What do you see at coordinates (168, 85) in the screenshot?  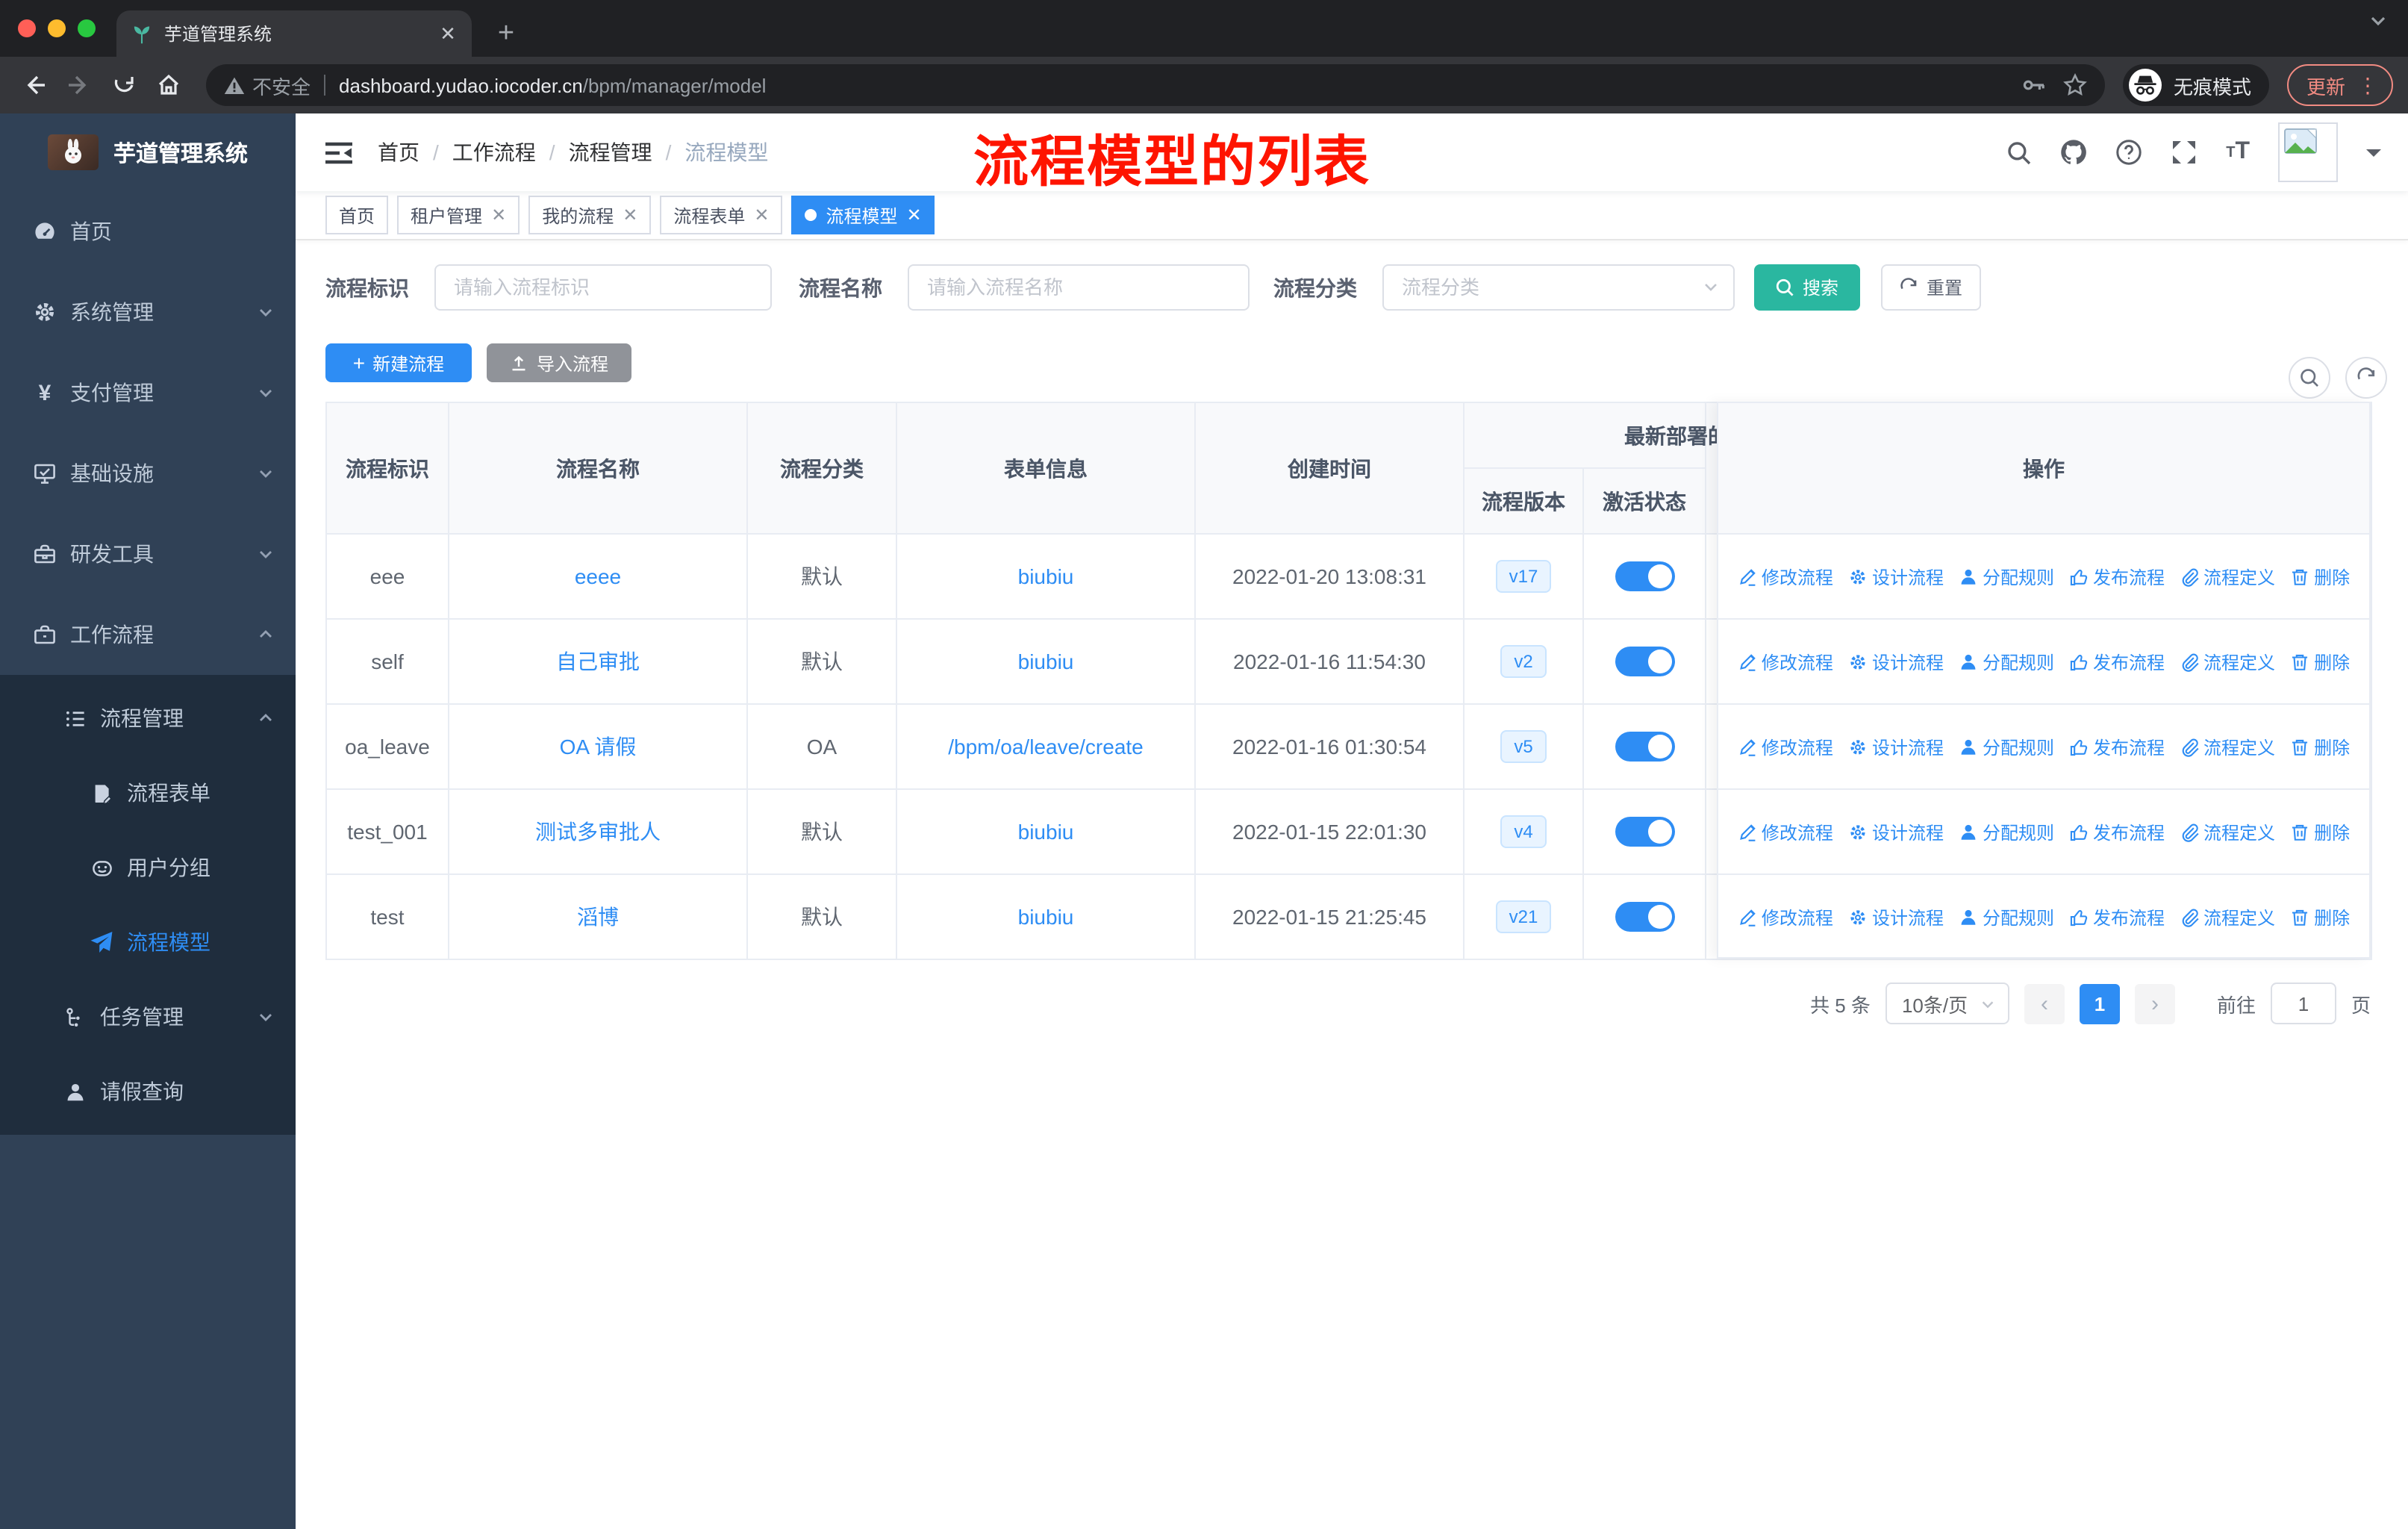 I see `home-button` at bounding box center [168, 85].